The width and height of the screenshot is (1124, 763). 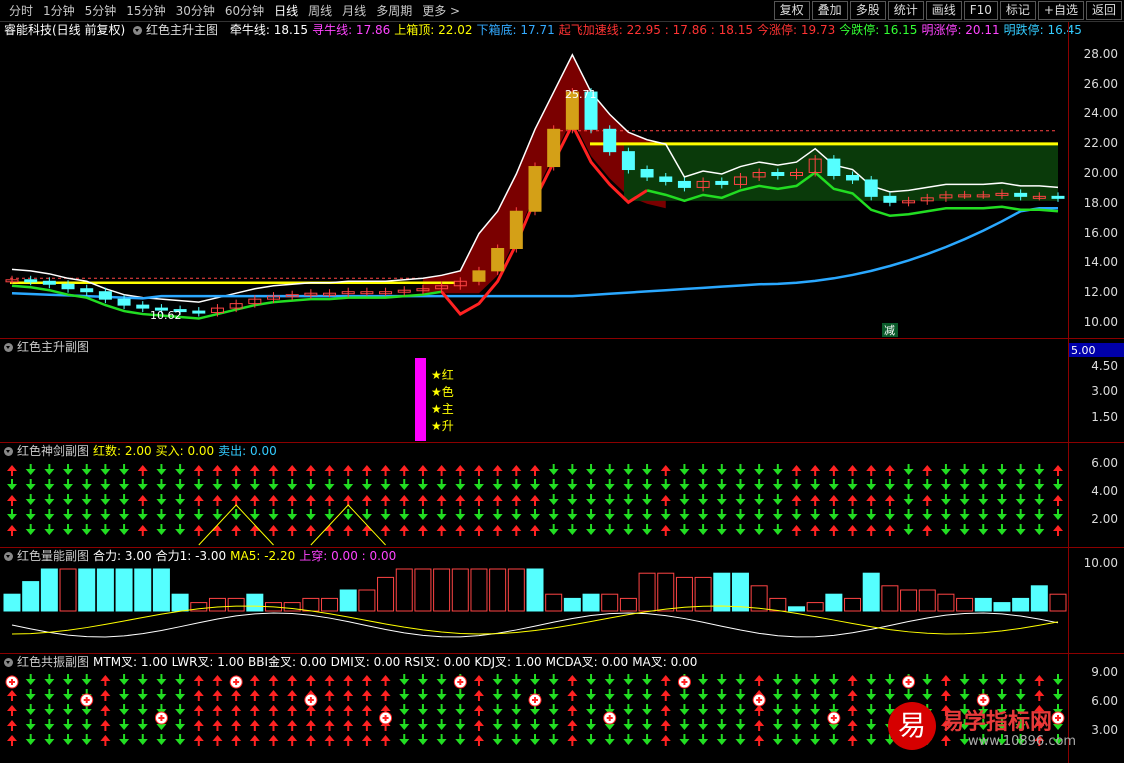 What do you see at coordinates (534, 253) in the screenshot?
I see `lower-box-line` at bounding box center [534, 253].